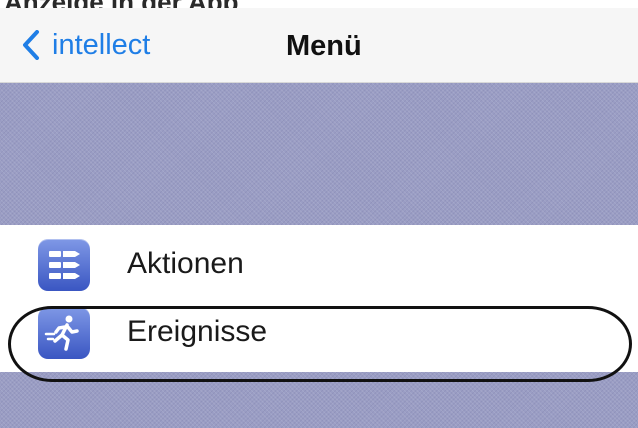 The width and height of the screenshot is (638, 428). I want to click on chevron-left-icon, so click(31, 45).